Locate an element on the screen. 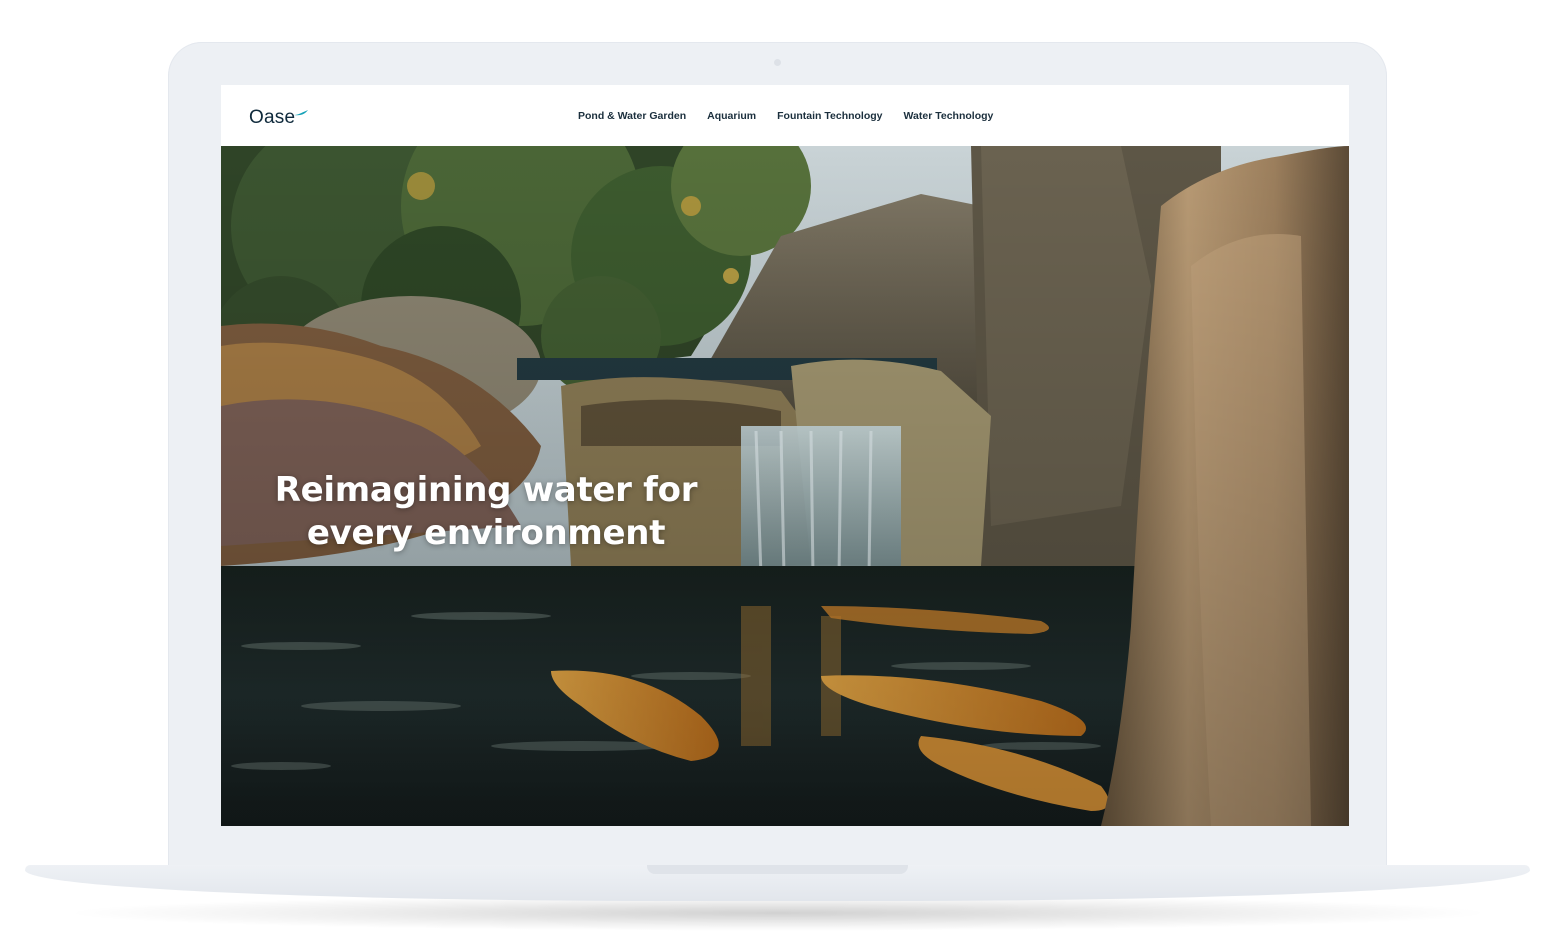 The height and width of the screenshot is (951, 1556). brand-logo-text: Oase is located at coordinates (272, 117).